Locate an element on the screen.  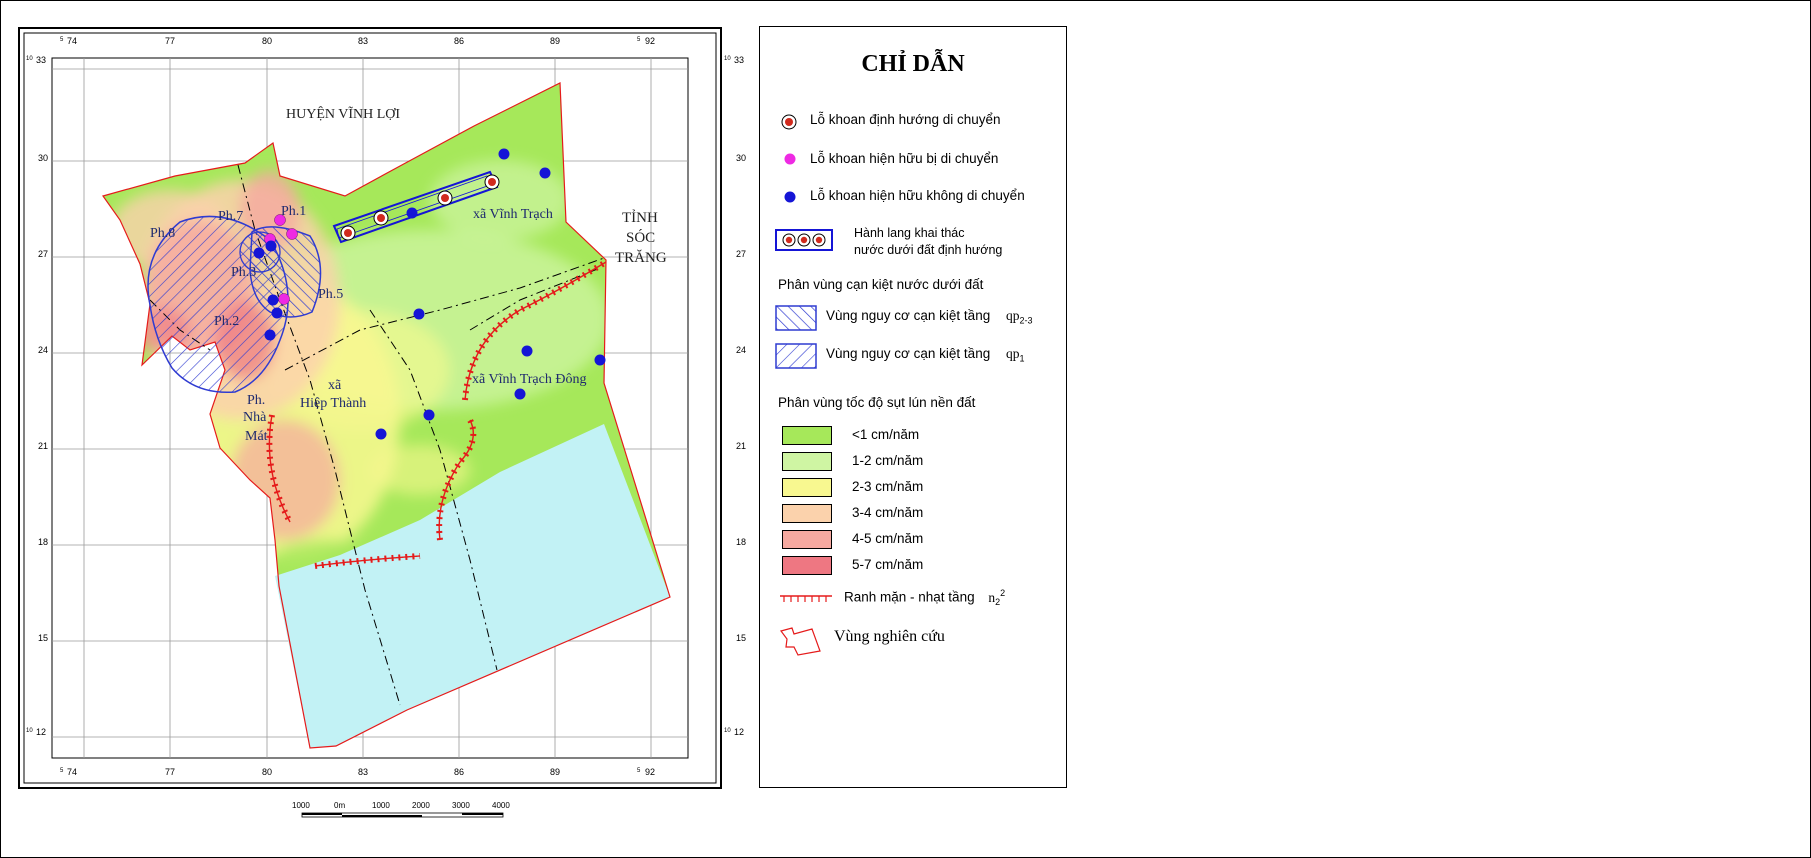
label-5-7: 5-7 cm/năm is located at coordinates (888, 564).